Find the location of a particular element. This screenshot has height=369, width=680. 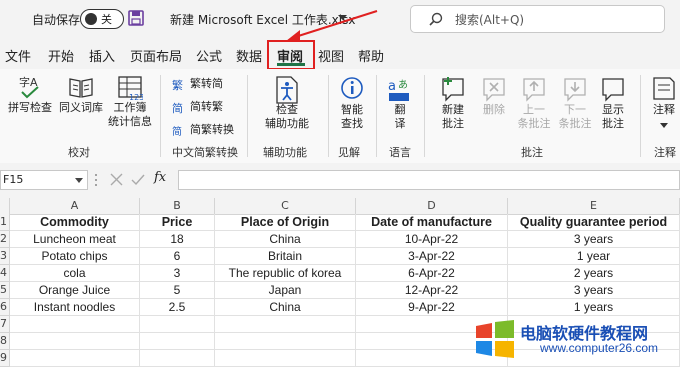

table-header-cell: Quality guarantee period is located at coordinates (594, 222).